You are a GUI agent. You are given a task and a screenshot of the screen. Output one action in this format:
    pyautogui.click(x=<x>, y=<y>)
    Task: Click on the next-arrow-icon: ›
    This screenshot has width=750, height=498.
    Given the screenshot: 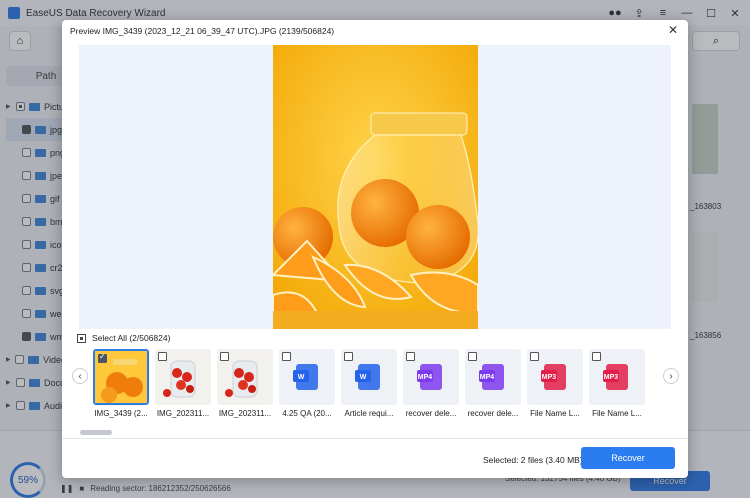 What is the action you would take?
    pyautogui.click(x=671, y=376)
    